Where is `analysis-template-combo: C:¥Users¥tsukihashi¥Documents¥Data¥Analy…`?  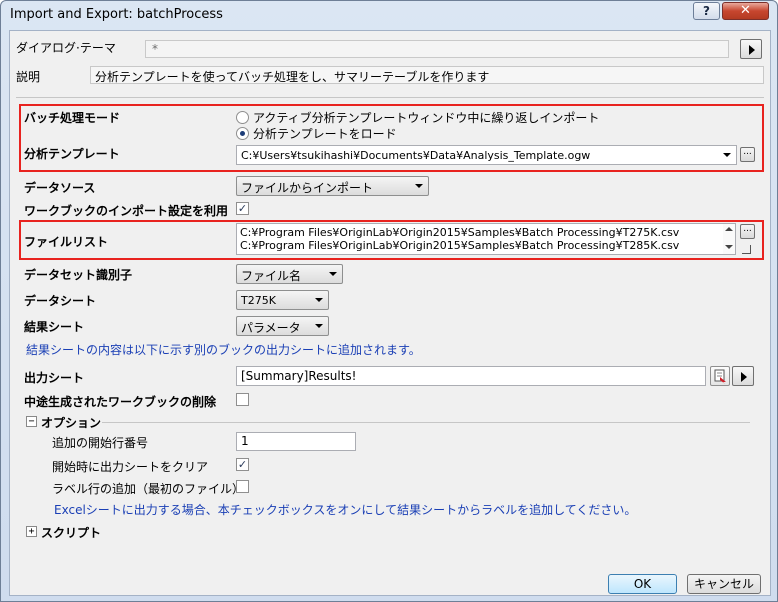 analysis-template-combo: C:¥Users¥tsukihashi¥Documents¥Data¥Analy… is located at coordinates (486, 155).